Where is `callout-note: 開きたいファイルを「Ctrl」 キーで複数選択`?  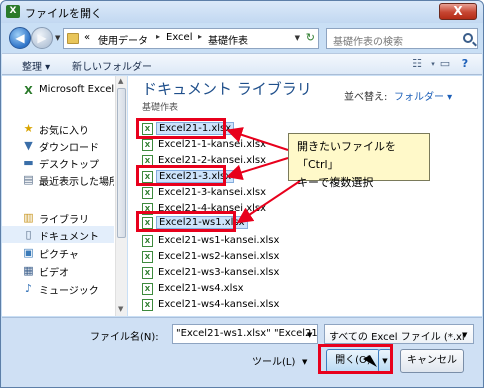 callout-note: 開きたいファイルを「Ctrl」 キーで複数選択 is located at coordinates (359, 161).